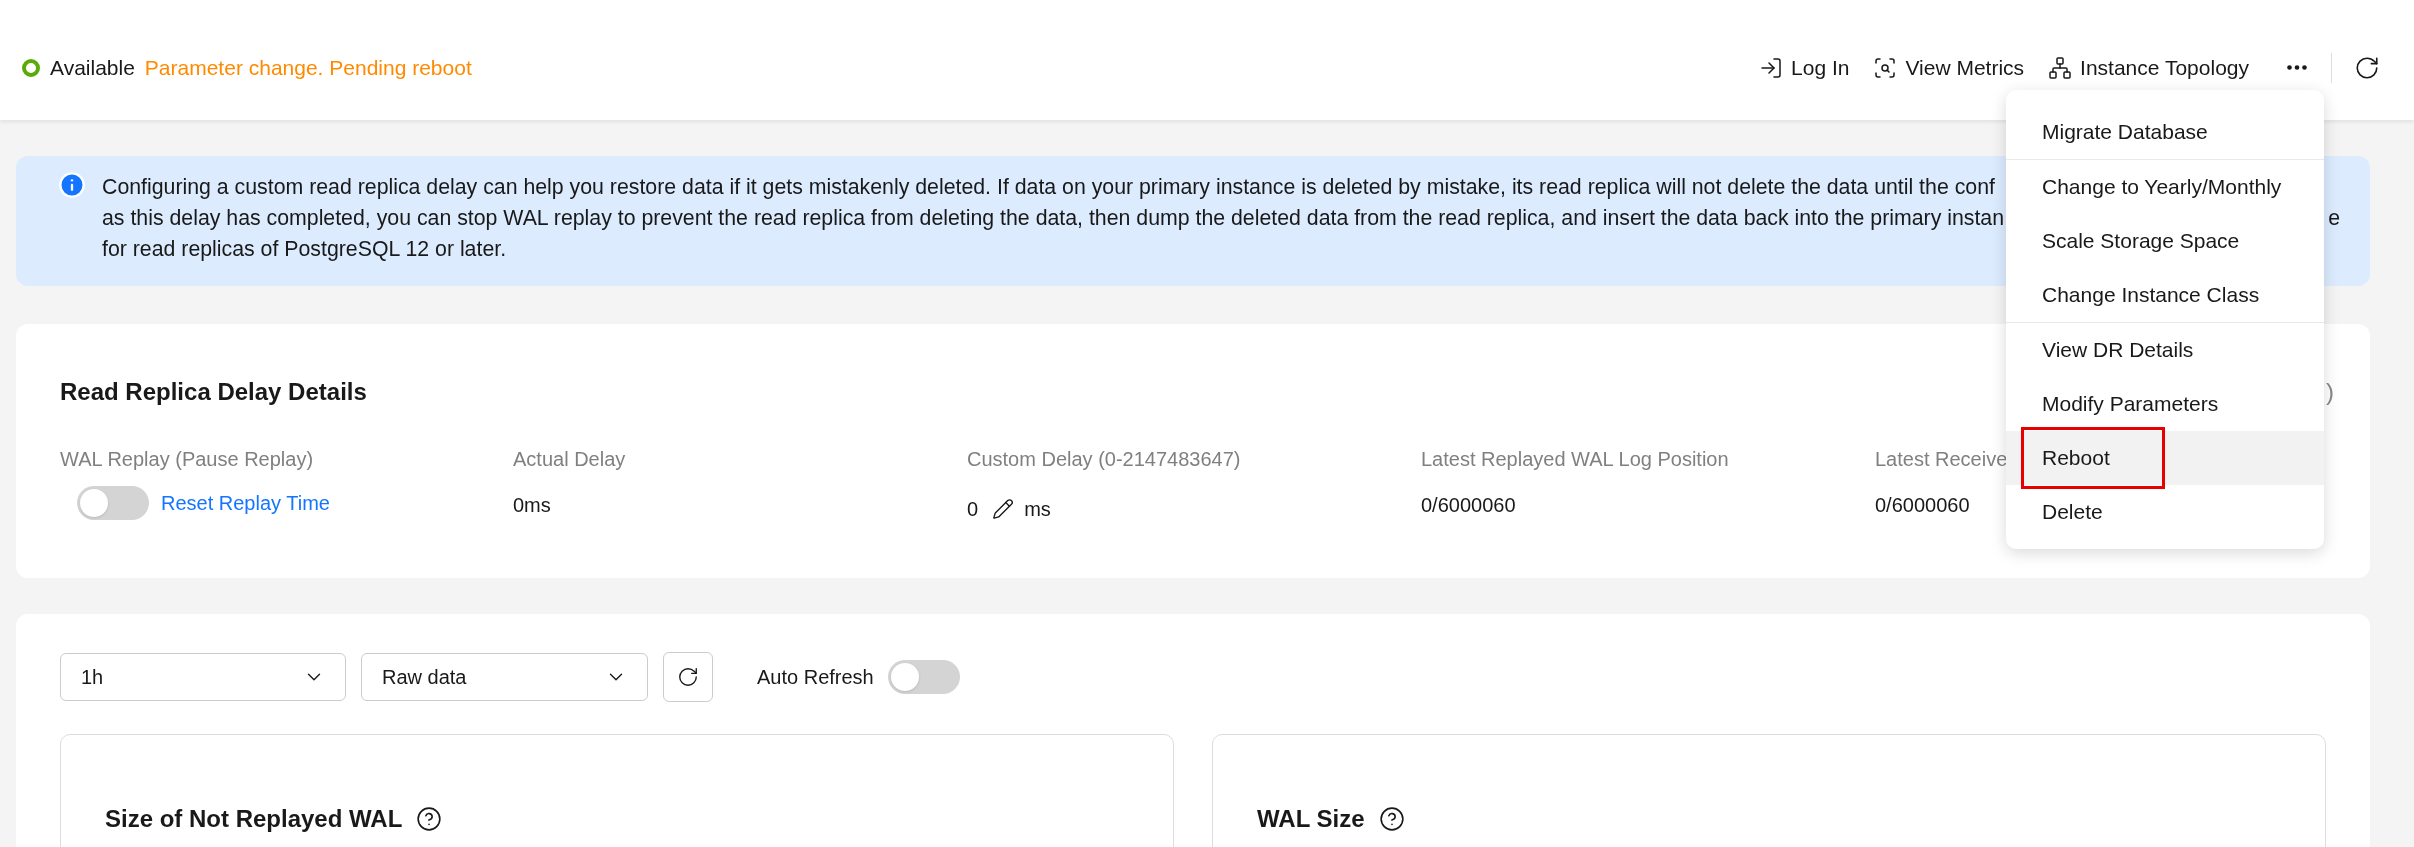 The height and width of the screenshot is (847, 2414). Describe the element at coordinates (308, 68) in the screenshot. I see `status-note: Parameter change. Pending reboot` at that location.